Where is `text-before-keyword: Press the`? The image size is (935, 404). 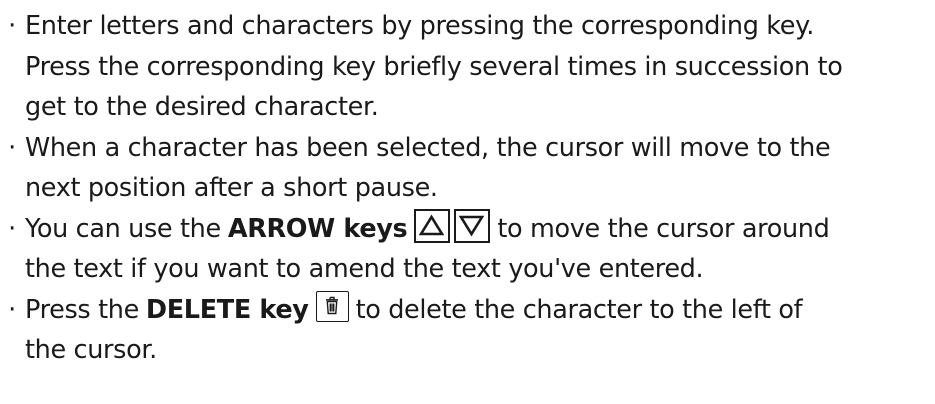 text-before-keyword: Press the is located at coordinates (82, 309).